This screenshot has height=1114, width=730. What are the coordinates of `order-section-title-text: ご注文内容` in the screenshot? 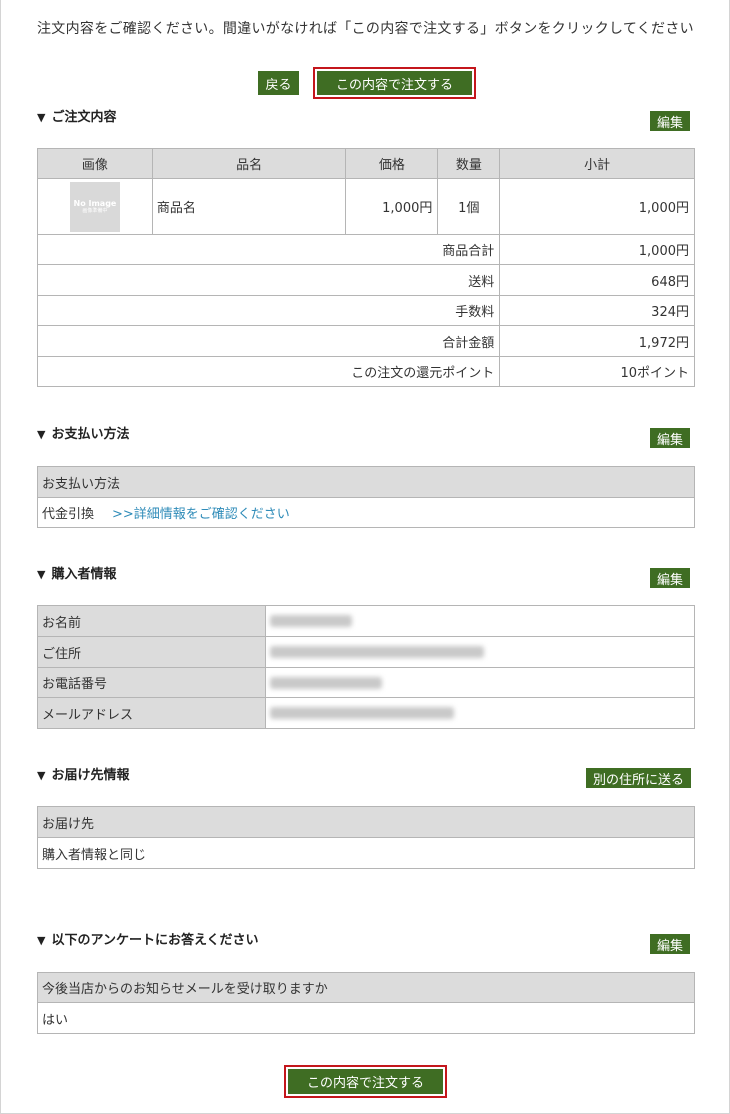 It's located at (84, 117).